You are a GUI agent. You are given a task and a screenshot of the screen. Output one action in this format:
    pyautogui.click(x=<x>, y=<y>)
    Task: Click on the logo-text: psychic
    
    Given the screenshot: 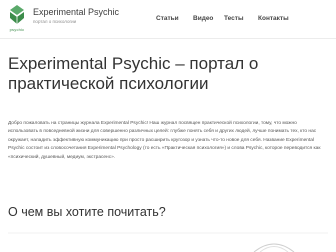 What is the action you would take?
    pyautogui.click(x=17, y=29)
    